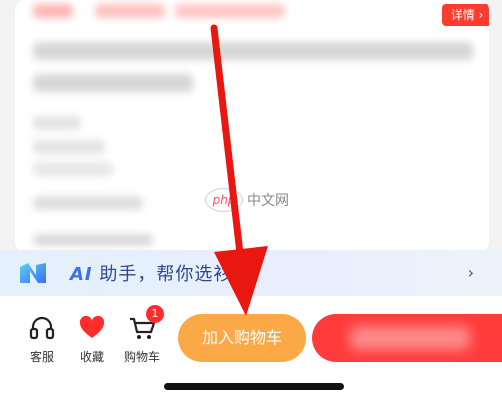  I want to click on watermark: php 中文网, so click(247, 200).